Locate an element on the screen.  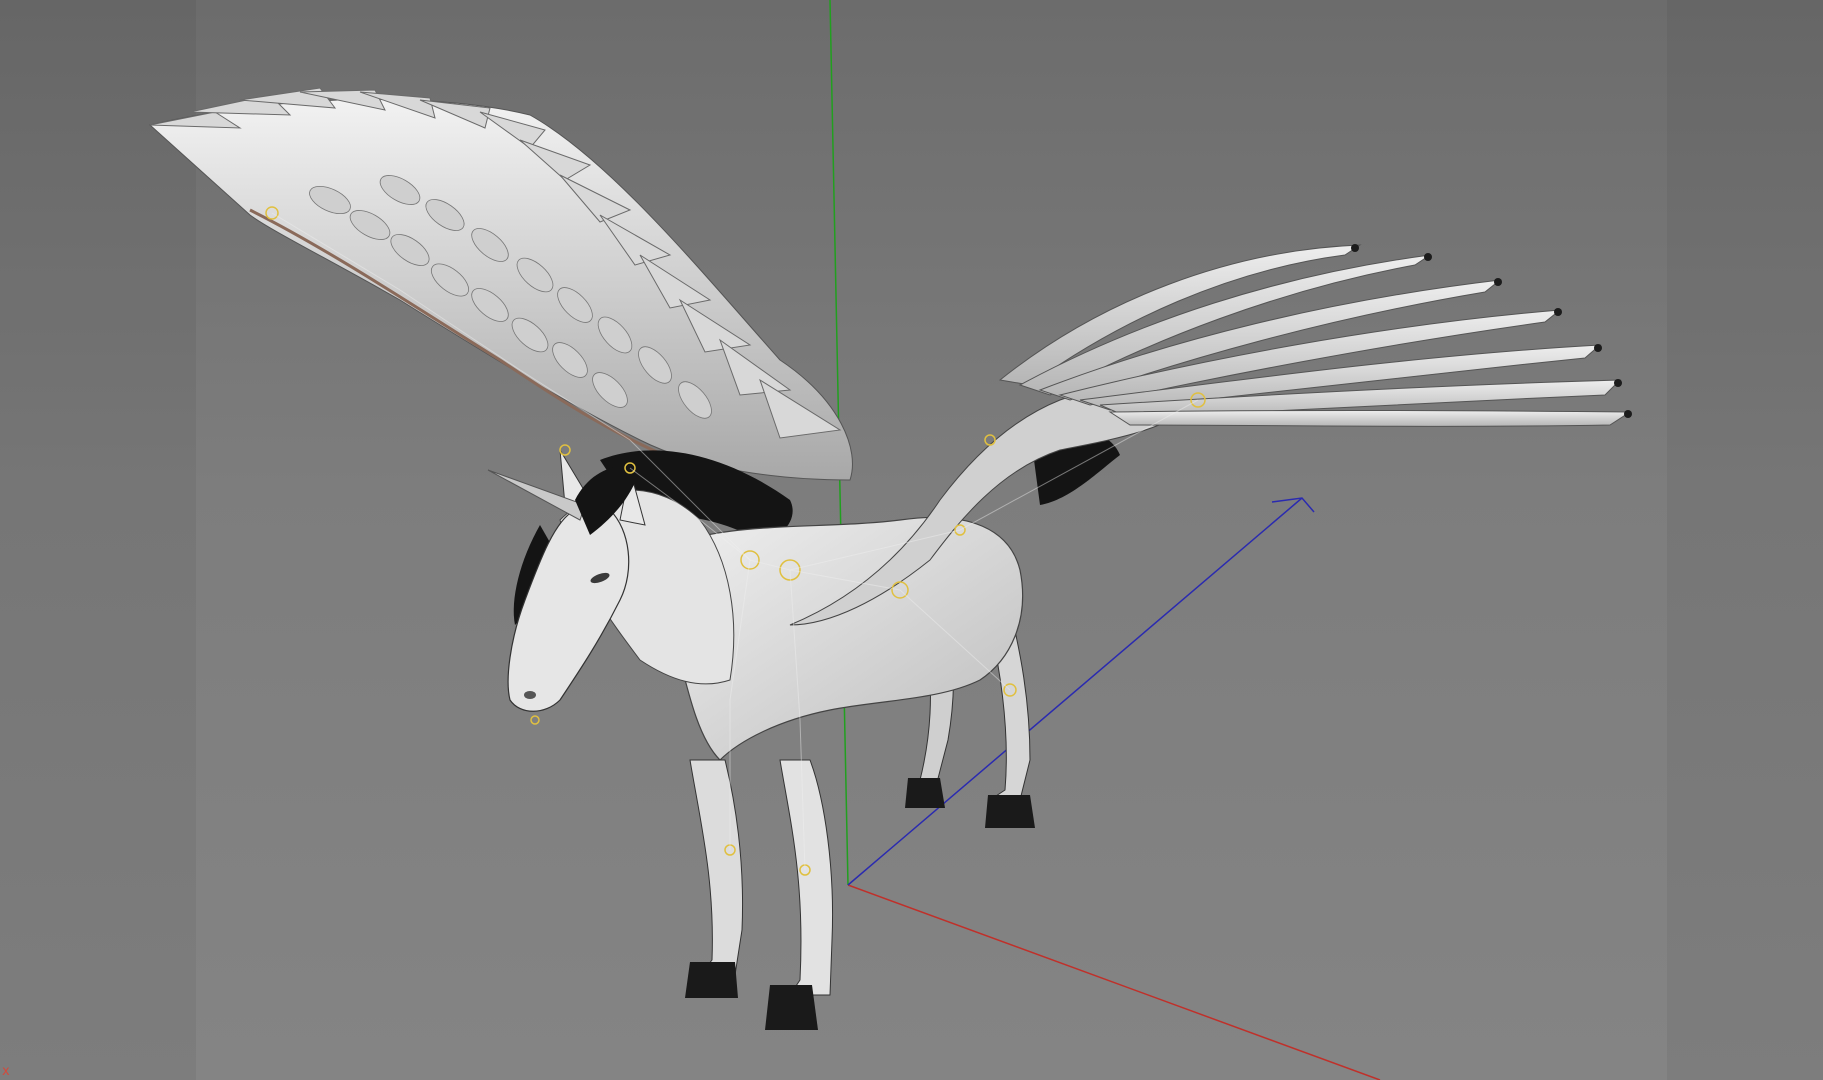
front-leg-right is located at coordinates (806, 877).